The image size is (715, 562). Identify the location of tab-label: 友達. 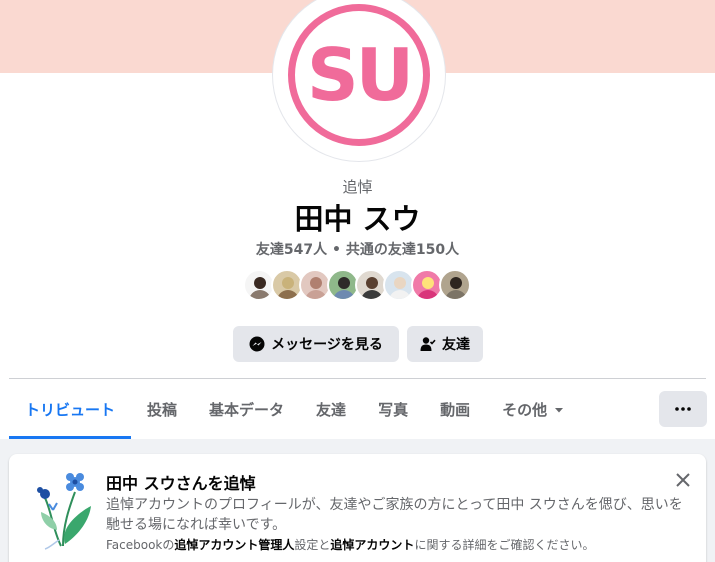
(331, 410).